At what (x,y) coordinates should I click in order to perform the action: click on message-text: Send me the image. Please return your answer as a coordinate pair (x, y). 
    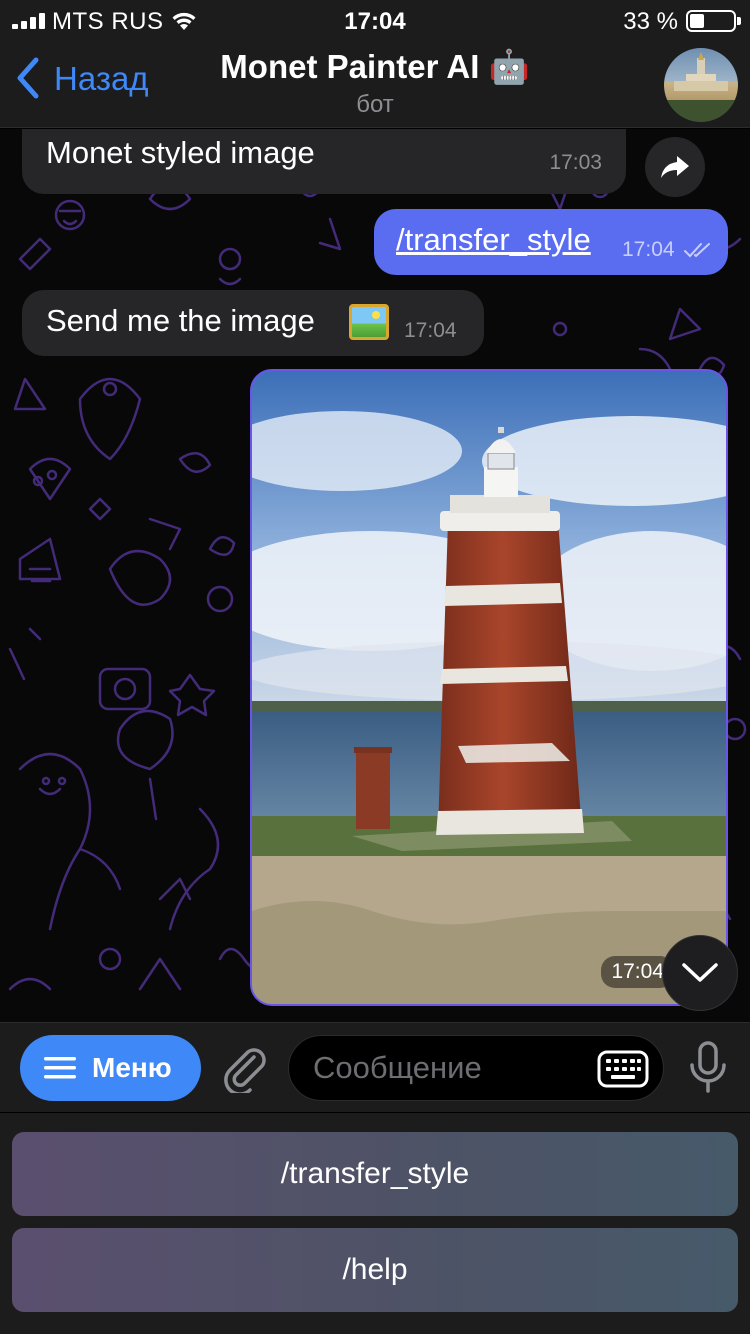
    Looking at the image, I should click on (180, 320).